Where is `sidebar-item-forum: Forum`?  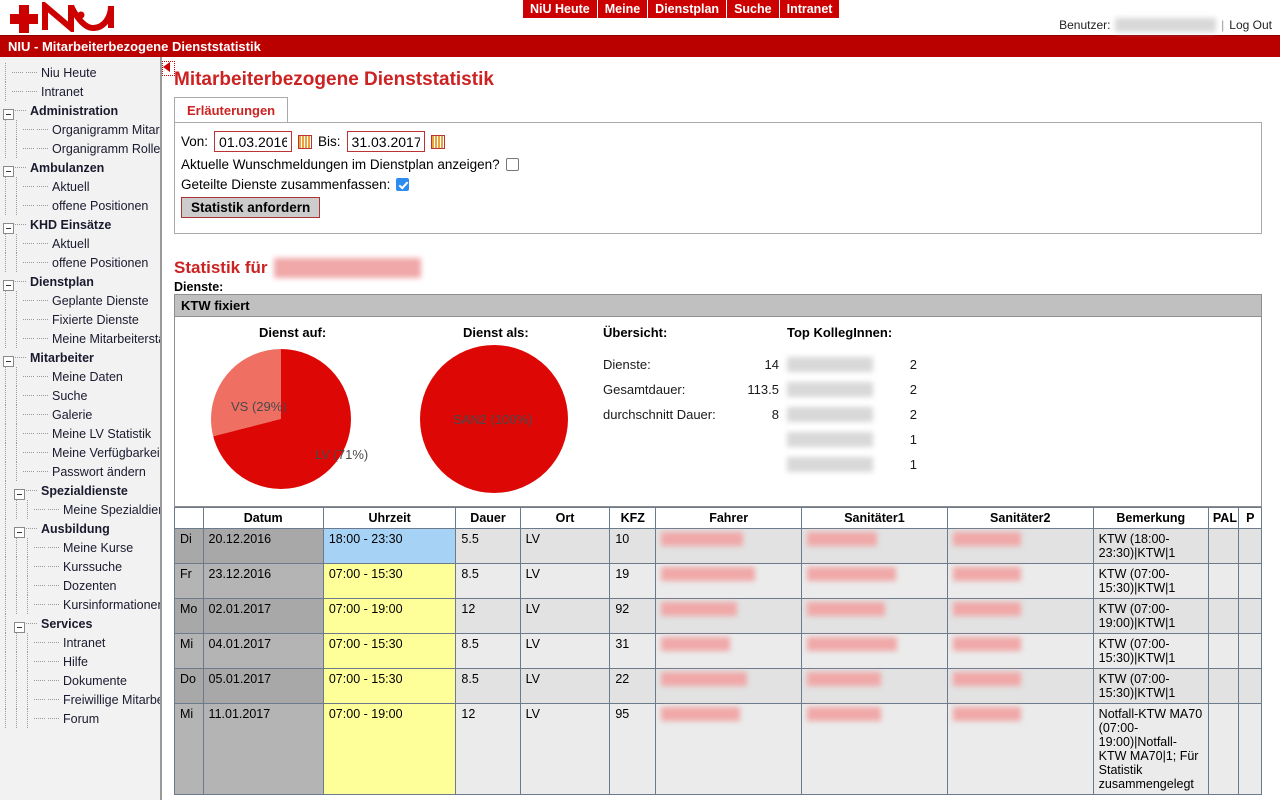
sidebar-item-forum: Forum is located at coordinates (80, 718).